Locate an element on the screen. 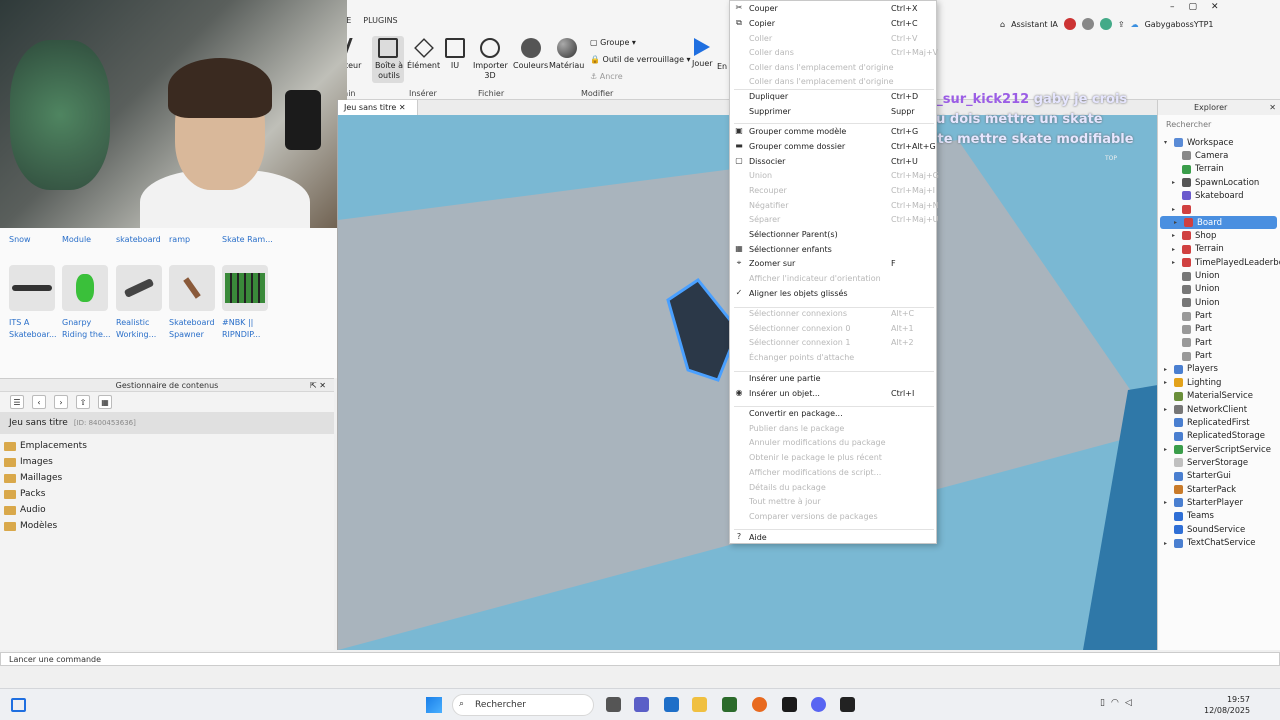  share-icon: ⇪ is located at coordinates (1121, 24).